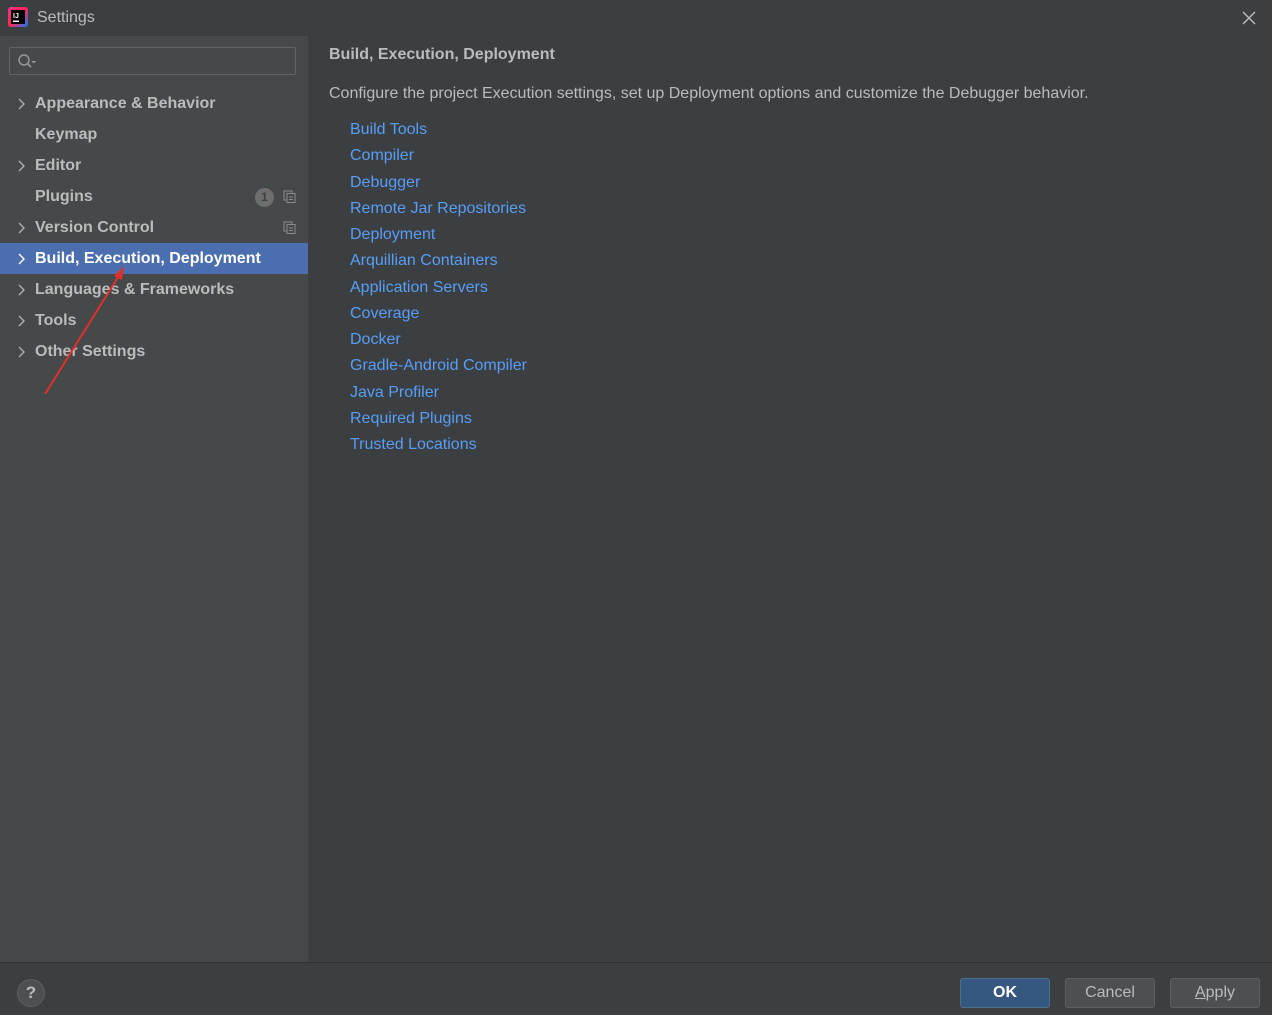 The width and height of the screenshot is (1272, 1015). What do you see at coordinates (438, 445) in the screenshot?
I see `link-trusted-locations: Trusted Locations` at bounding box center [438, 445].